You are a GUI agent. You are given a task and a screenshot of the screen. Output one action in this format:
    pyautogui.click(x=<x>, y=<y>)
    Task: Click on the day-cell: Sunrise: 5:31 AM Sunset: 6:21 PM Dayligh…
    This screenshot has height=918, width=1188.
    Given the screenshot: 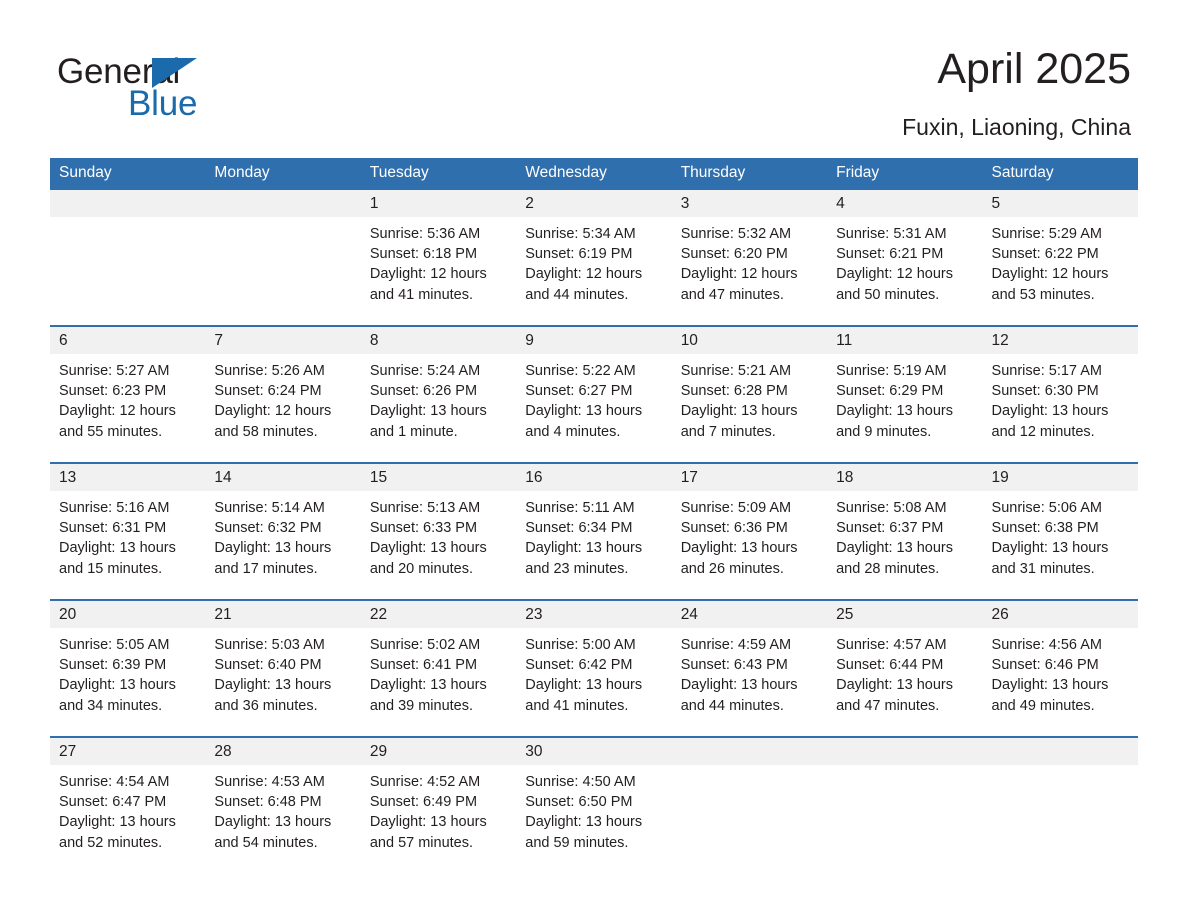 What is the action you would take?
    pyautogui.click(x=904, y=271)
    